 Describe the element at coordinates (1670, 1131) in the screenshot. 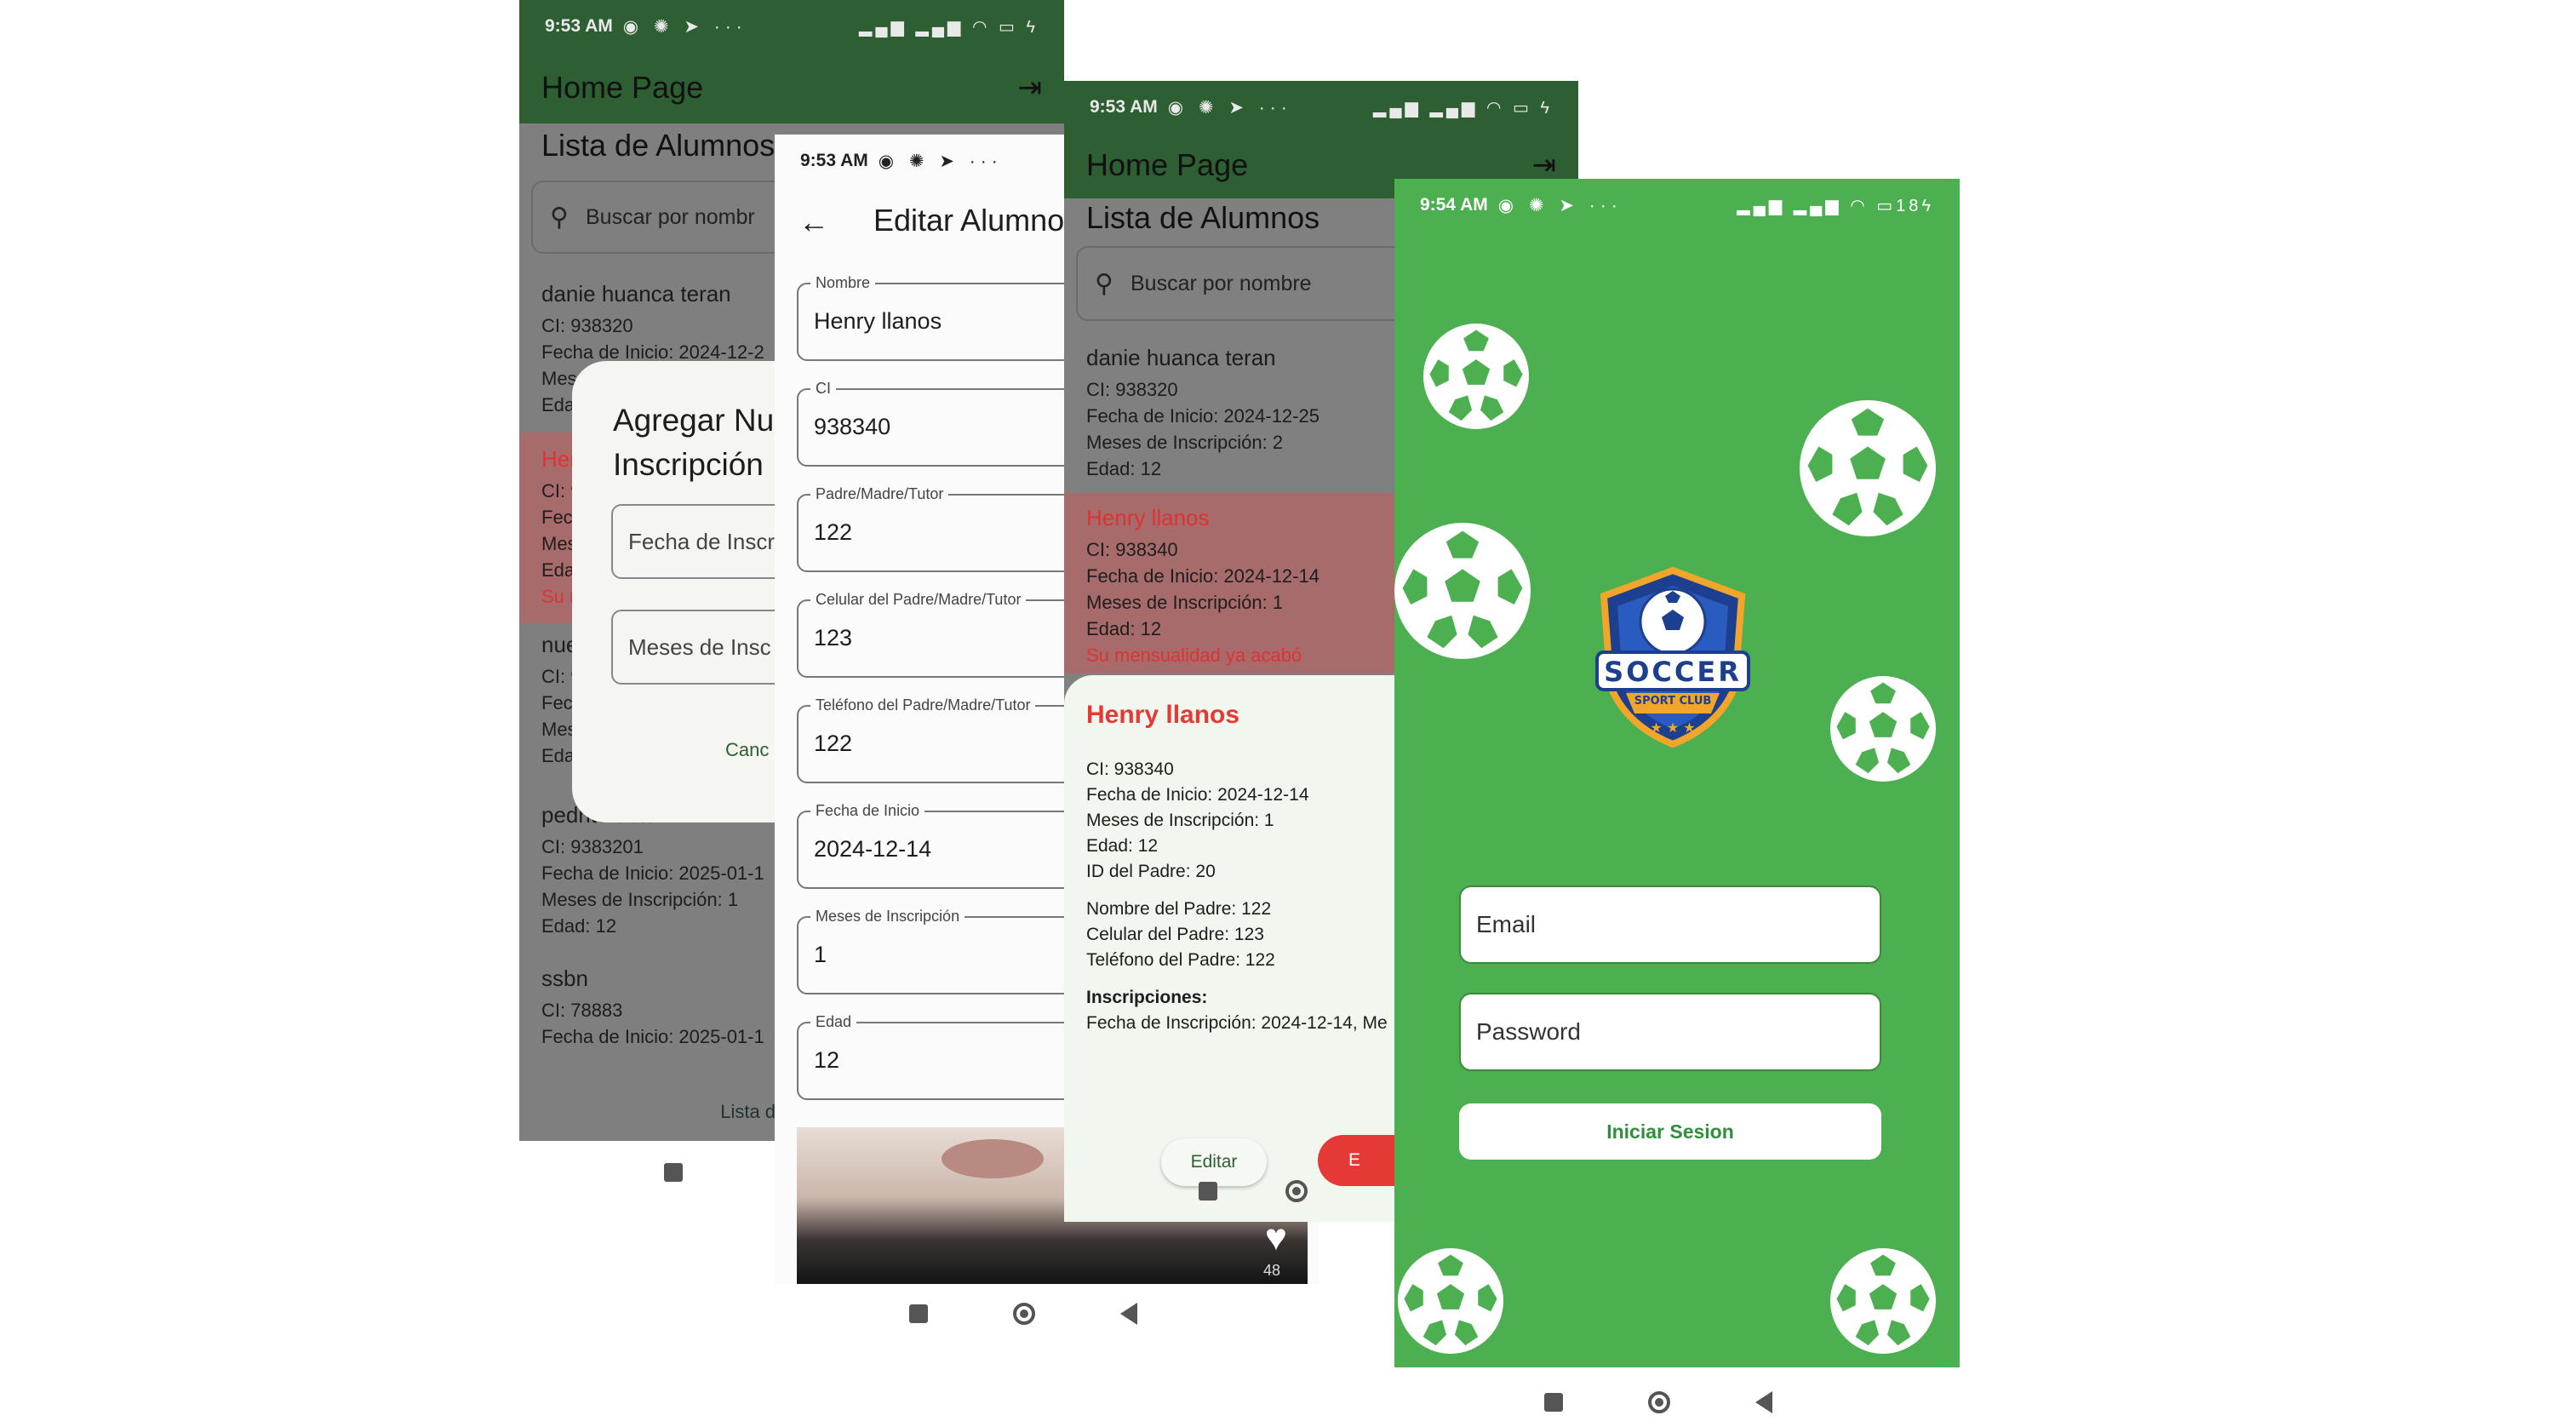

I see `login-button: Iniciar Sesion` at that location.